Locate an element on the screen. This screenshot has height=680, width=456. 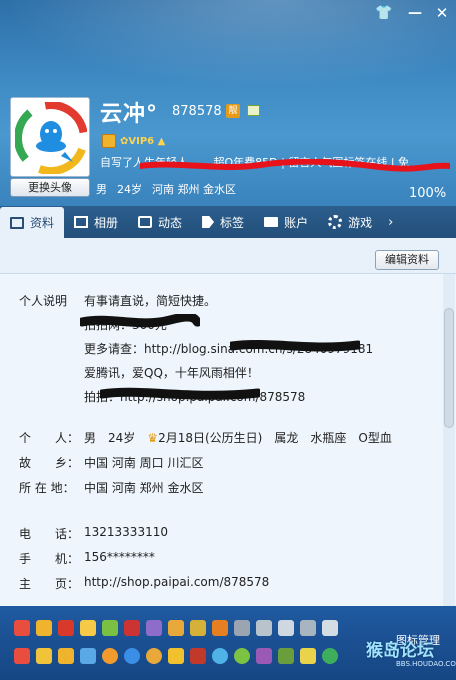
minimize-button: — is located at coordinates (415, 13).